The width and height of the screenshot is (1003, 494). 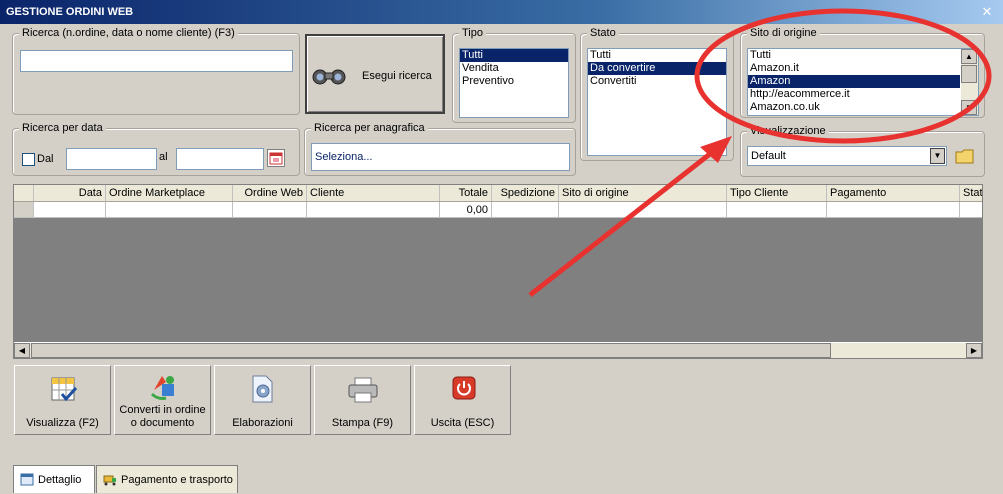 I want to click on stato-item: Convertiti, so click(x=657, y=81).